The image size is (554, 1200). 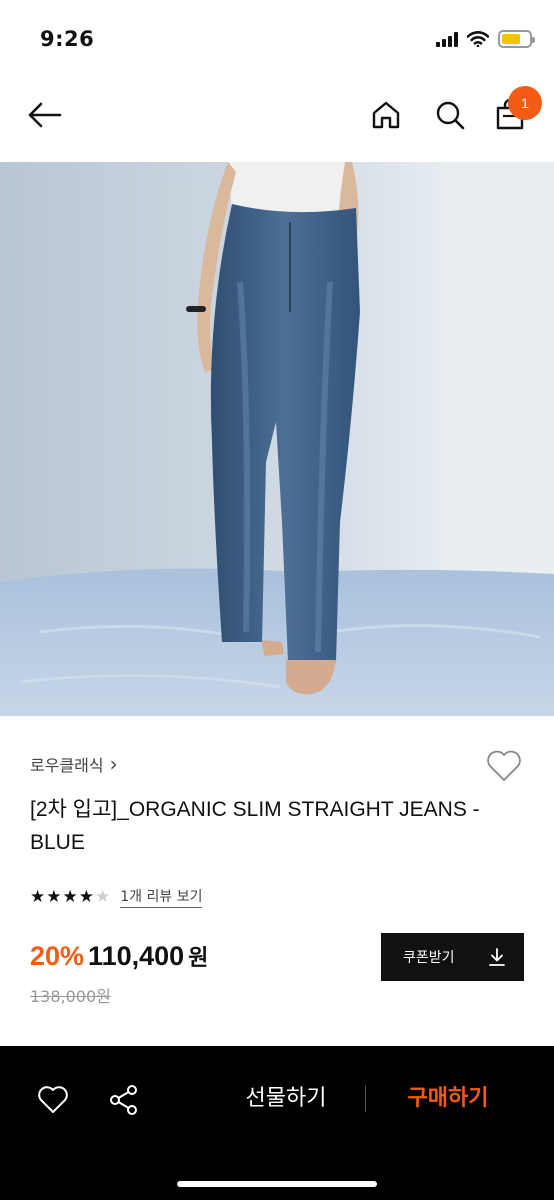 What do you see at coordinates (447, 39) in the screenshot?
I see `cellular-signal-icon` at bounding box center [447, 39].